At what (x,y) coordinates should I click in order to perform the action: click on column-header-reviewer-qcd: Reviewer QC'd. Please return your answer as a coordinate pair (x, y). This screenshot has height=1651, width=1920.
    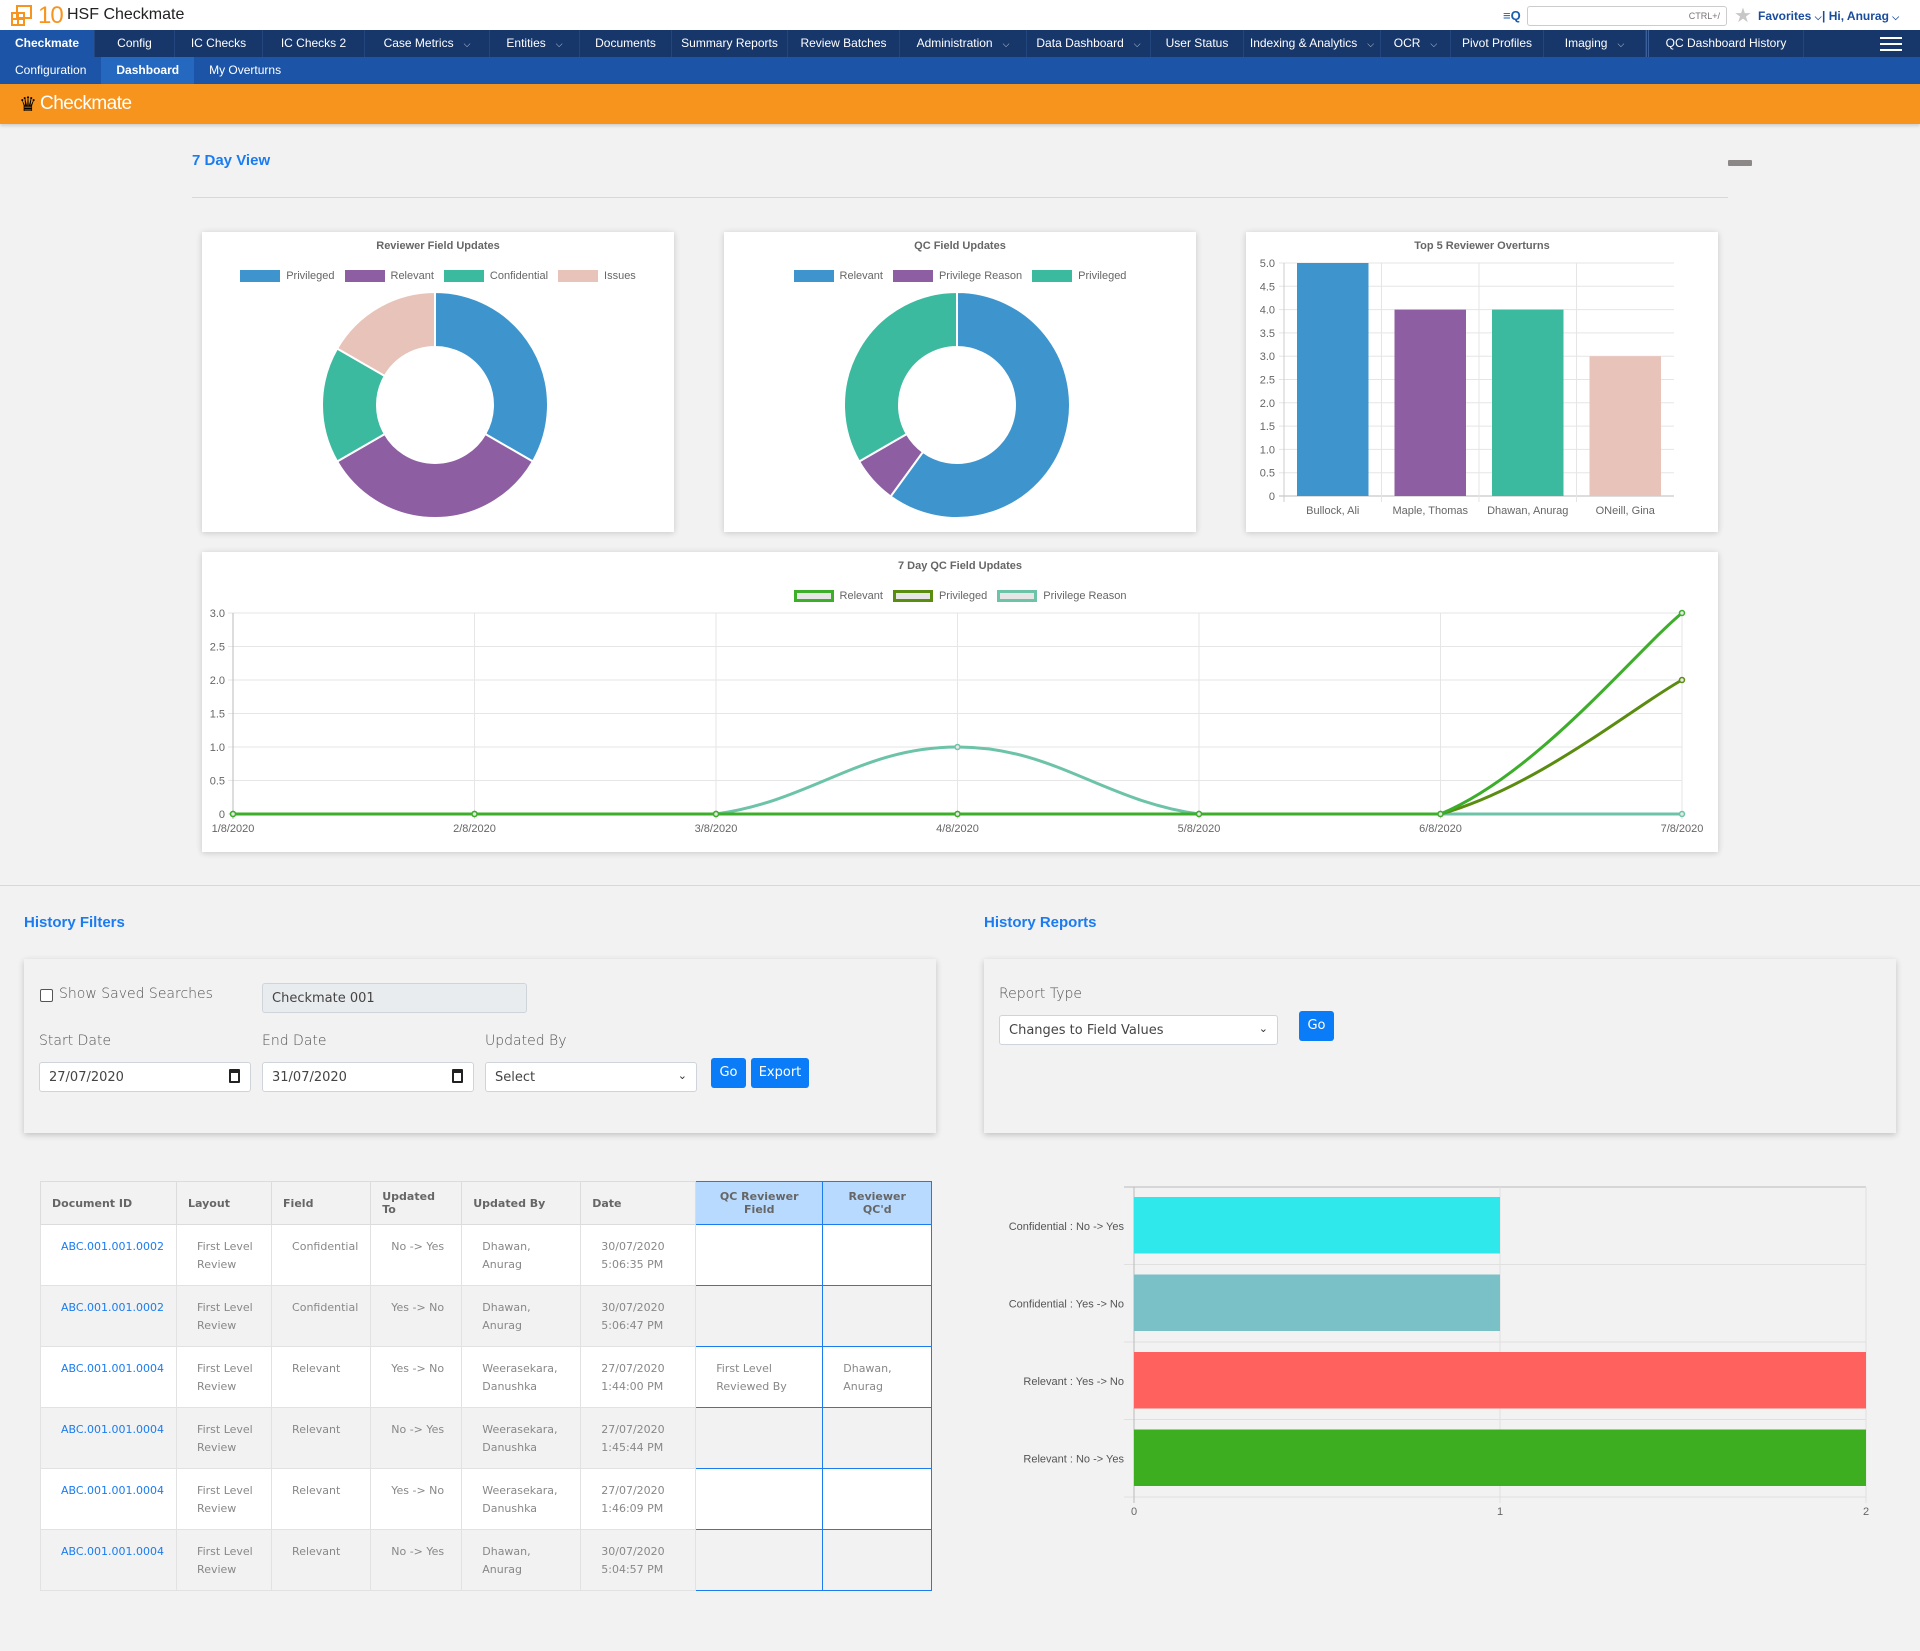
    Looking at the image, I should click on (877, 1203).